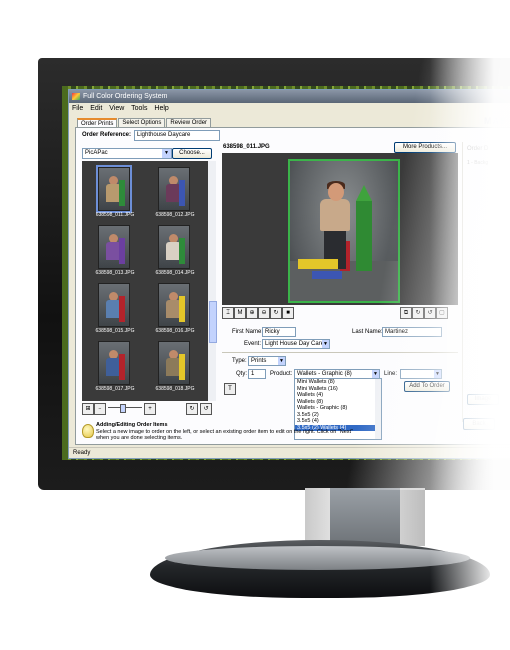  What do you see at coordinates (288, 313) in the screenshot?
I see `frame-icon: ■` at bounding box center [288, 313].